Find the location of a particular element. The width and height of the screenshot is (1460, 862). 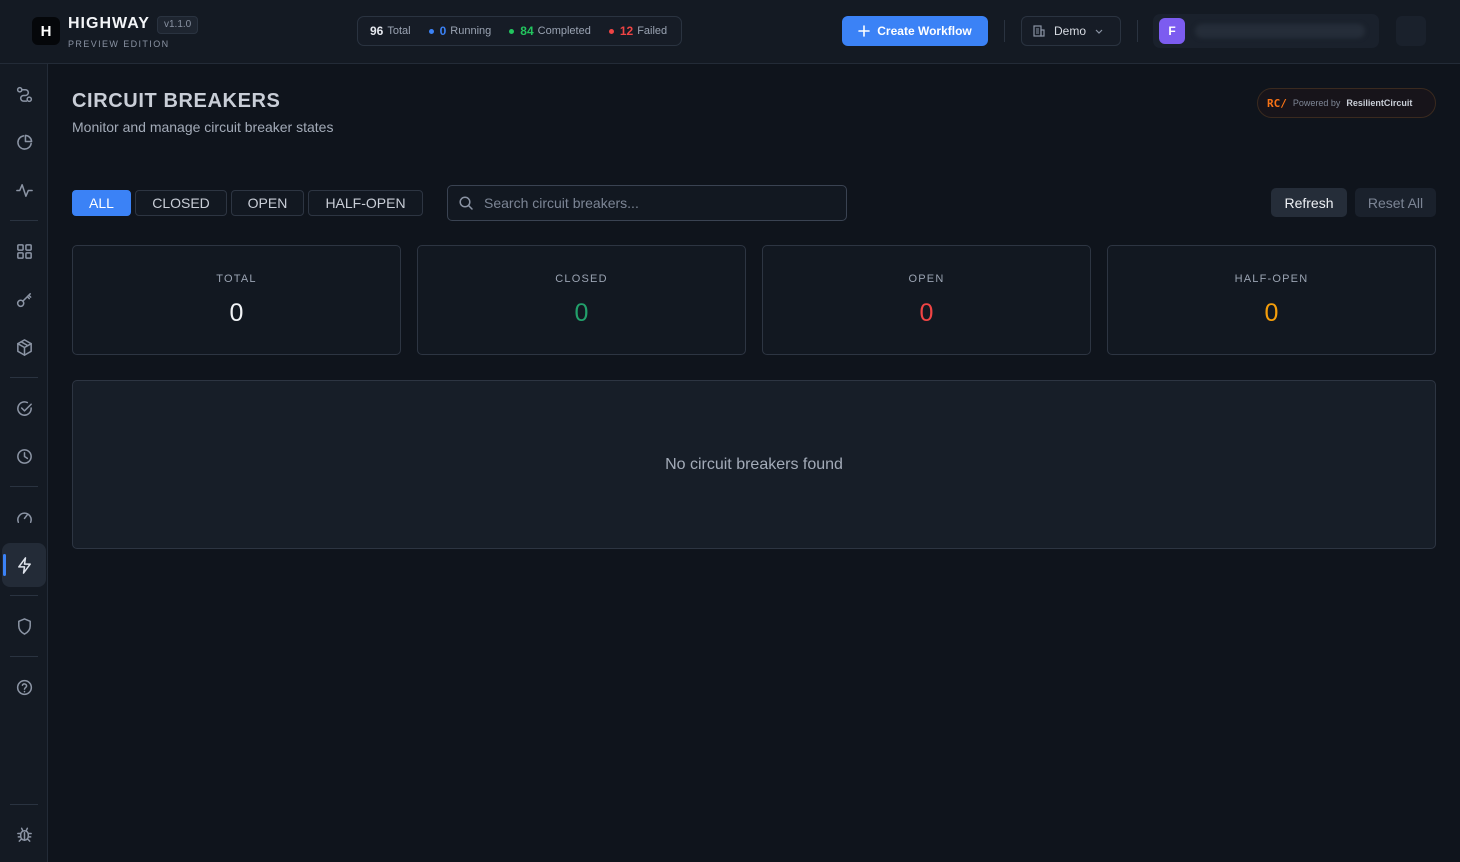

sidebar-item-rate-limits is located at coordinates (24, 517).